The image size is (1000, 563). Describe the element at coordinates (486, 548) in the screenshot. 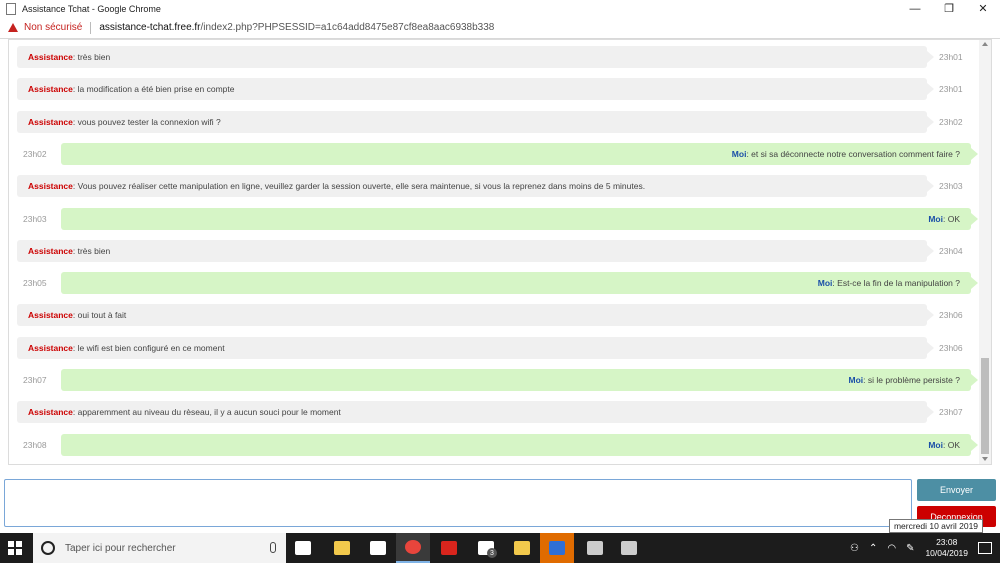

I see `taskbar-mail: 3` at that location.